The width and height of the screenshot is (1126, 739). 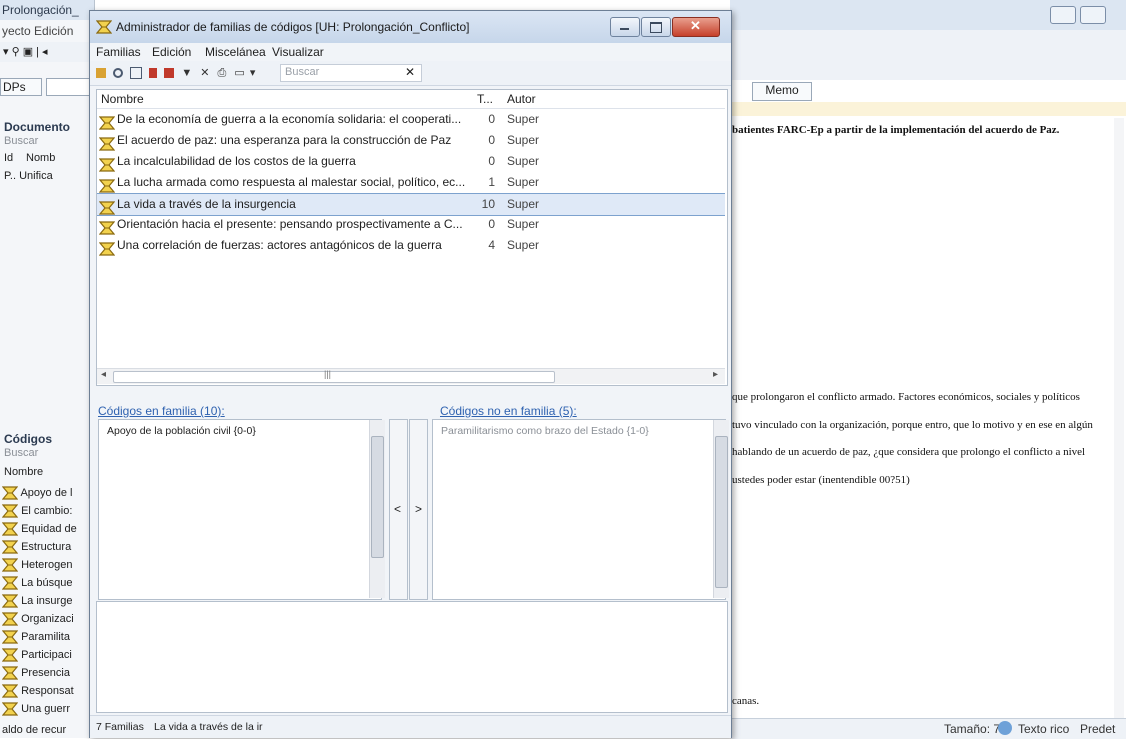 I want to click on bg-tab-dps: DPs, so click(x=21, y=87).